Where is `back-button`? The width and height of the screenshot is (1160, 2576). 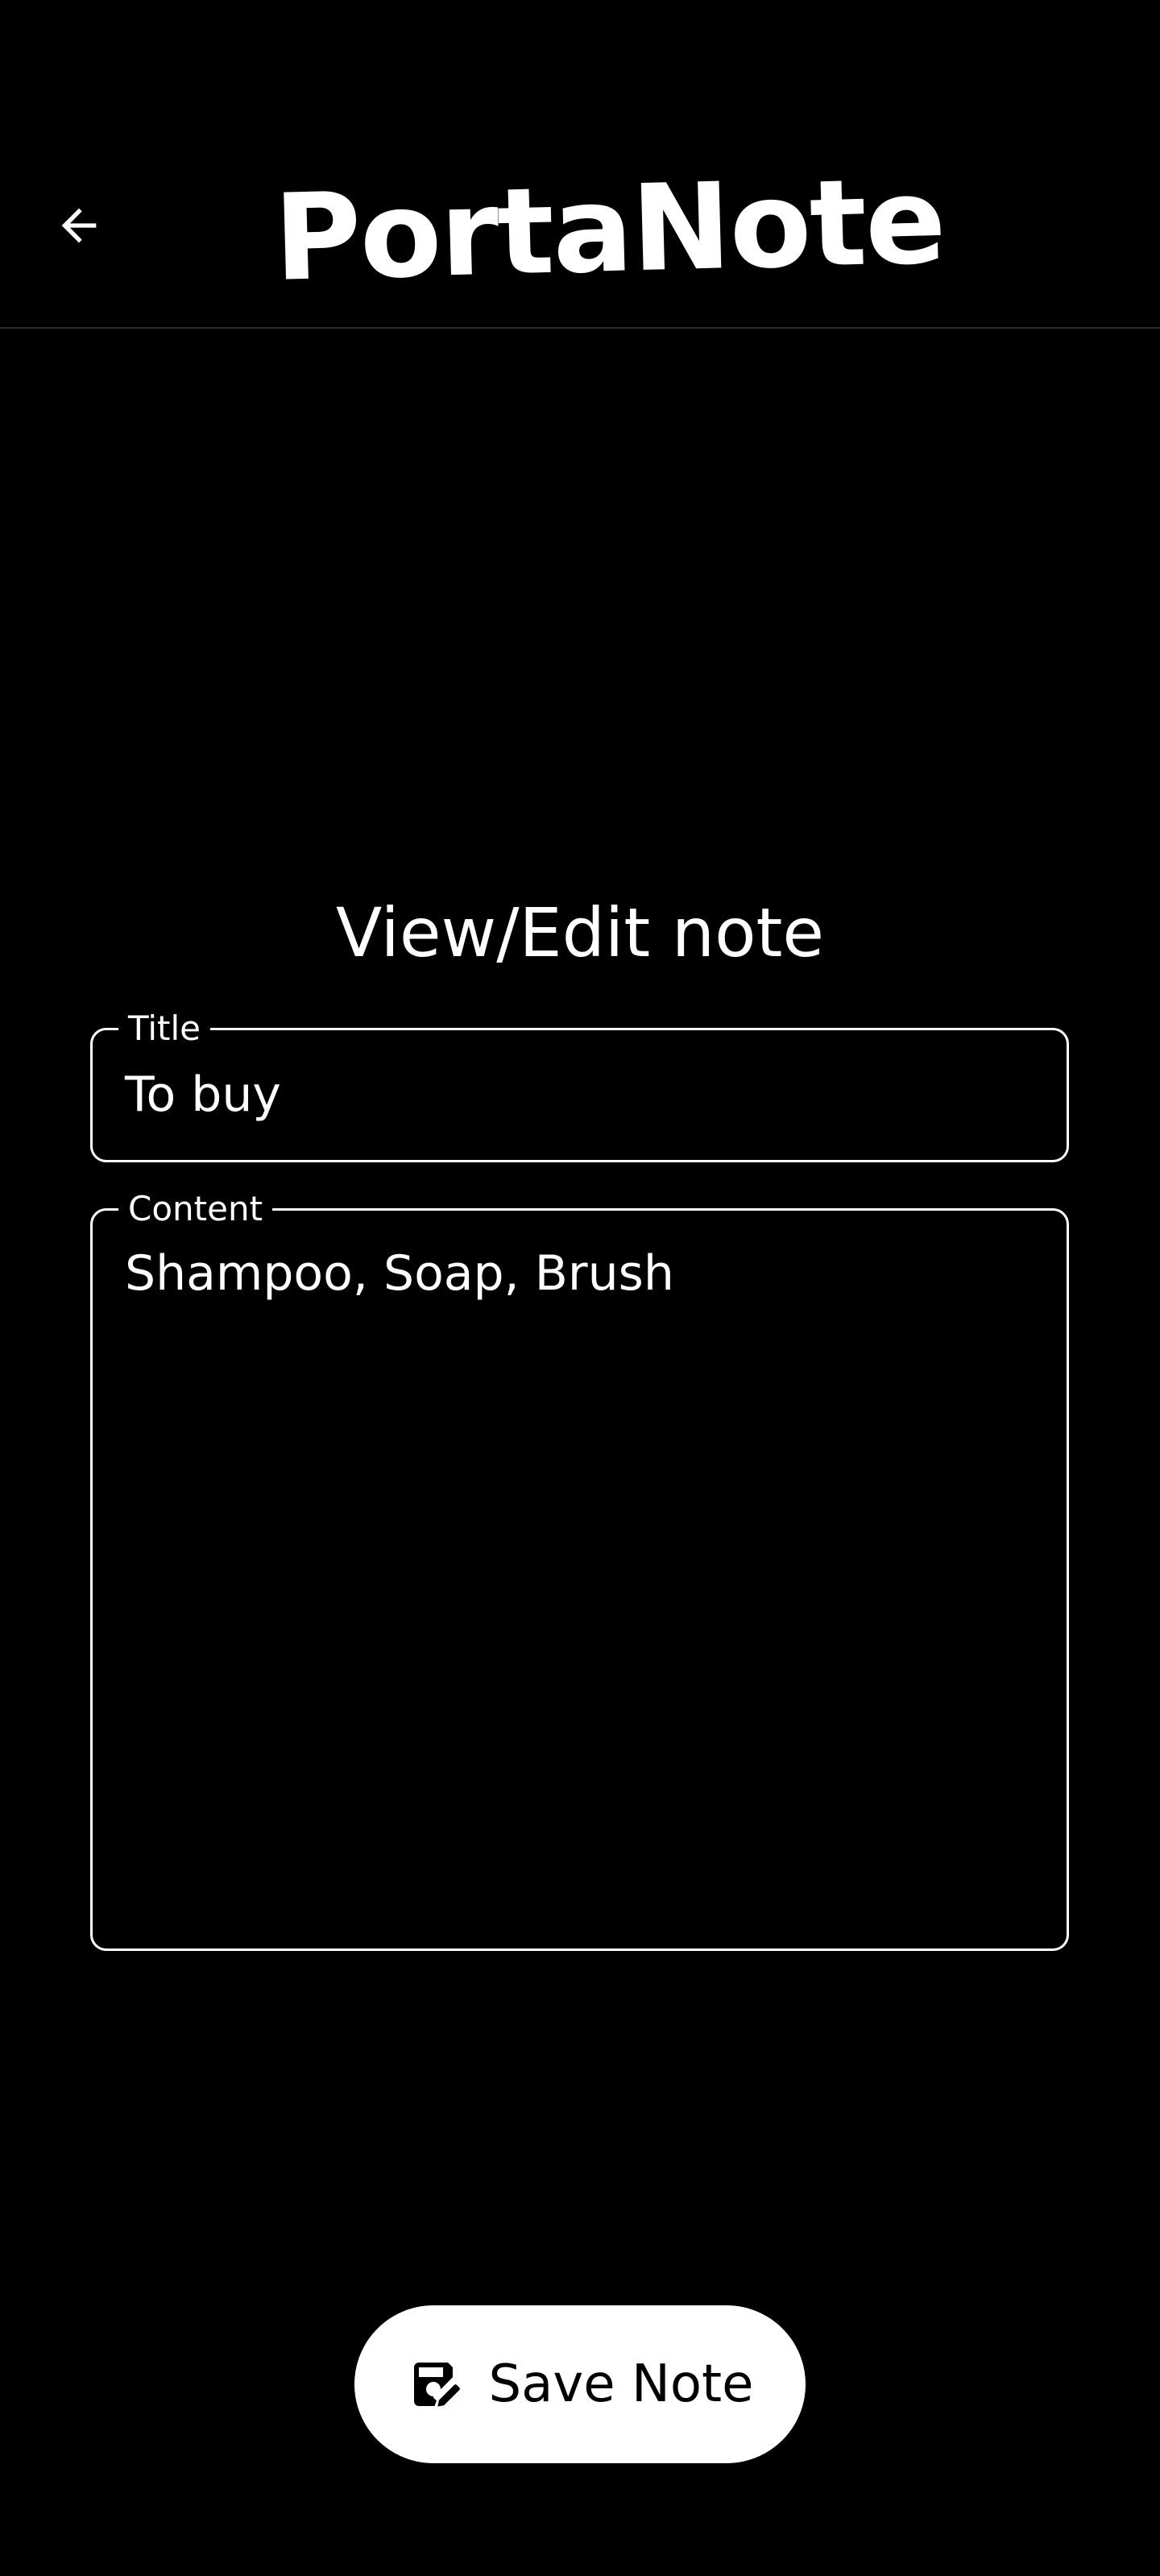
back-button is located at coordinates (79, 225).